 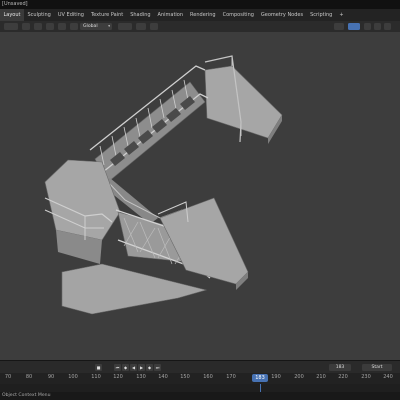 What do you see at coordinates (117, 367) in the screenshot?
I see `jump-start-icon: ⏮` at bounding box center [117, 367].